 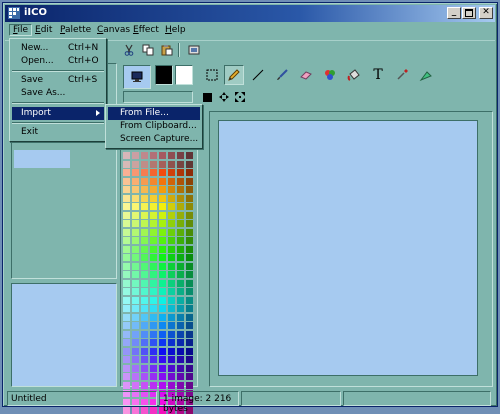 I want to click on tool-brush, so click(x=282, y=75).